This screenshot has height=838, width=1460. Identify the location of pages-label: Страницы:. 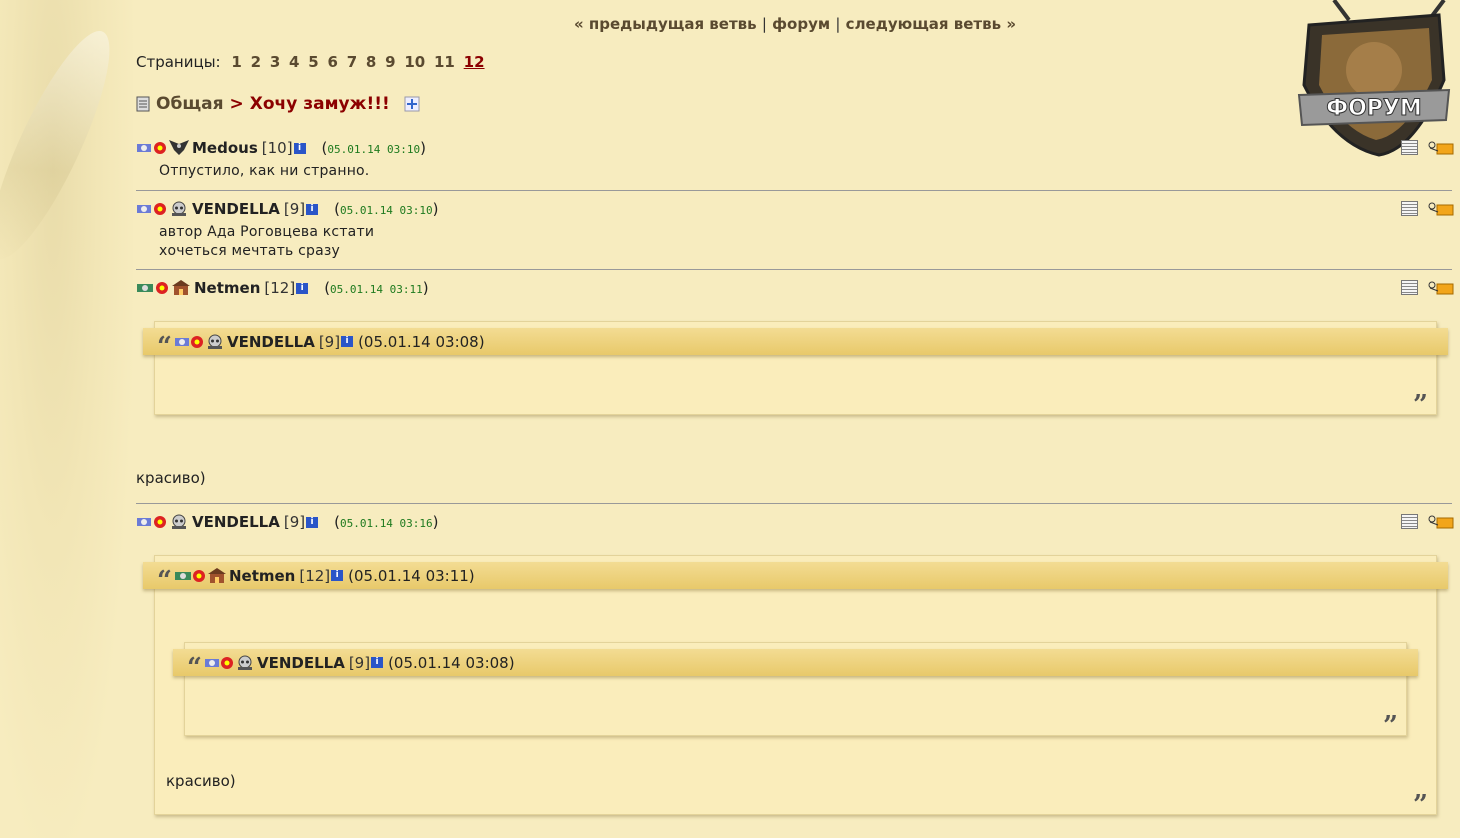
(178, 62).